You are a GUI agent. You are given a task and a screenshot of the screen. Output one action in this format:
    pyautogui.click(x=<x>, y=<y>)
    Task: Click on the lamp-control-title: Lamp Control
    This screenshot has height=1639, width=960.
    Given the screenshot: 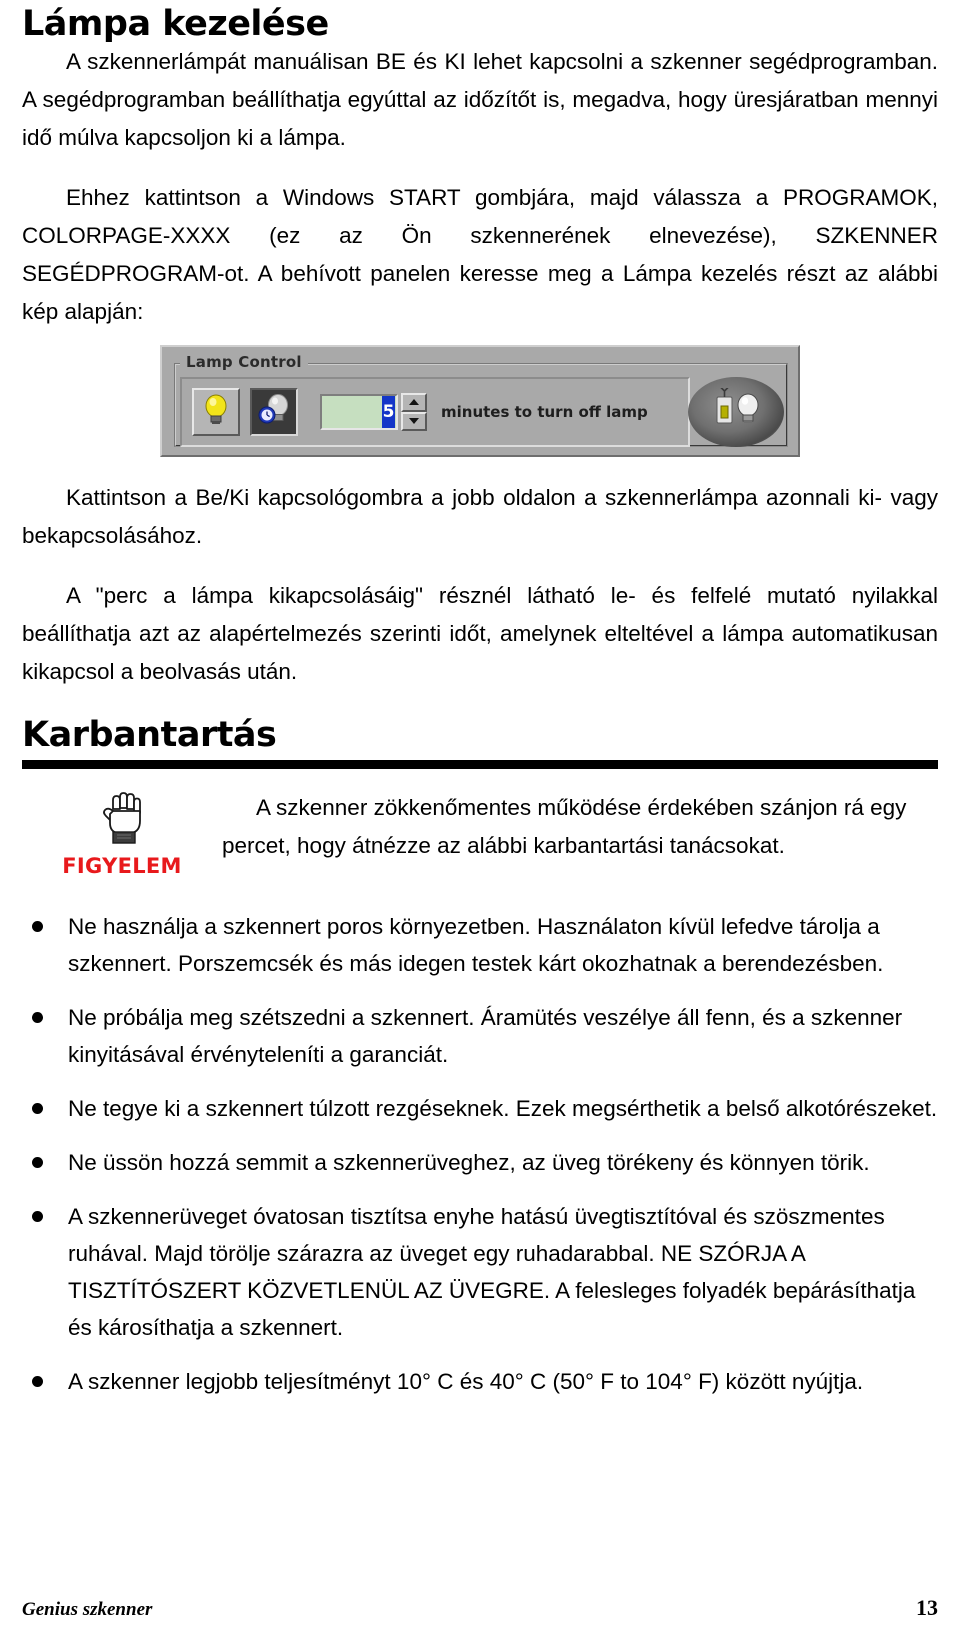 What is the action you would take?
    pyautogui.click(x=244, y=361)
    